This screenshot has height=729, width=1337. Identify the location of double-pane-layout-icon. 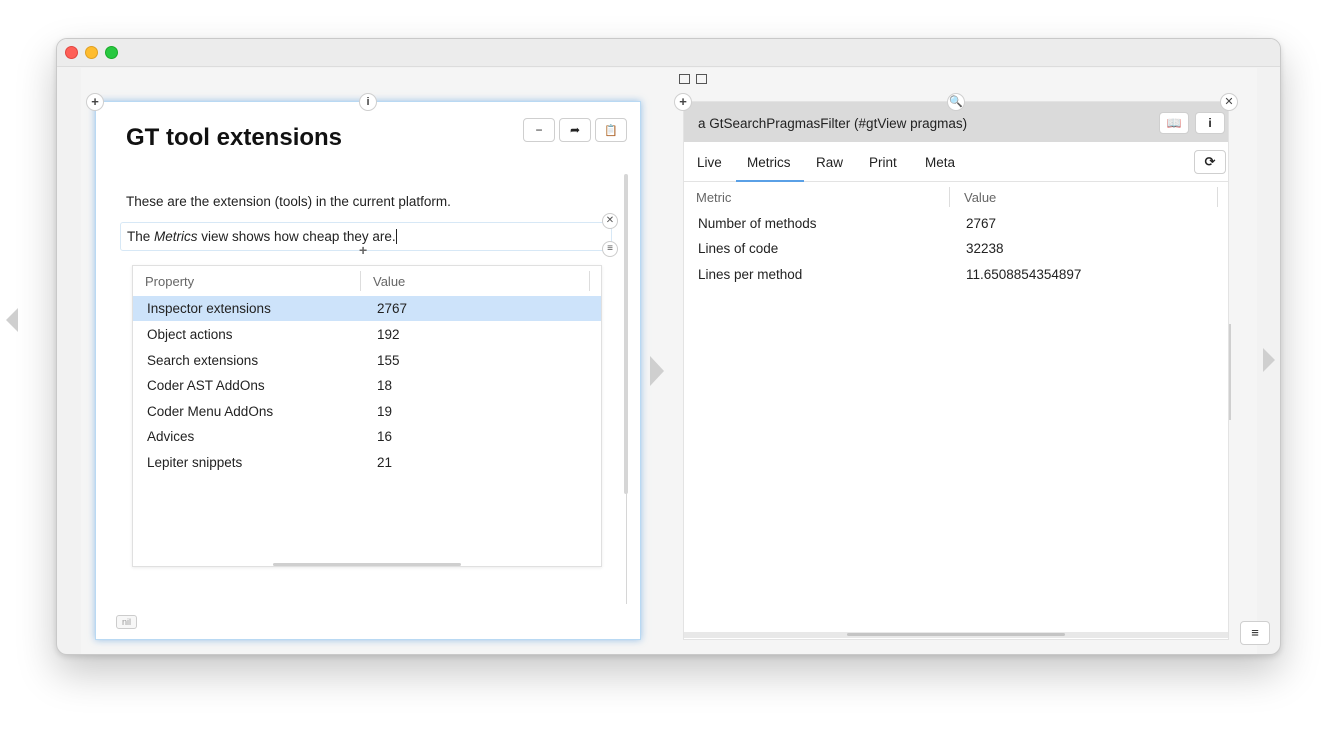
(701, 79).